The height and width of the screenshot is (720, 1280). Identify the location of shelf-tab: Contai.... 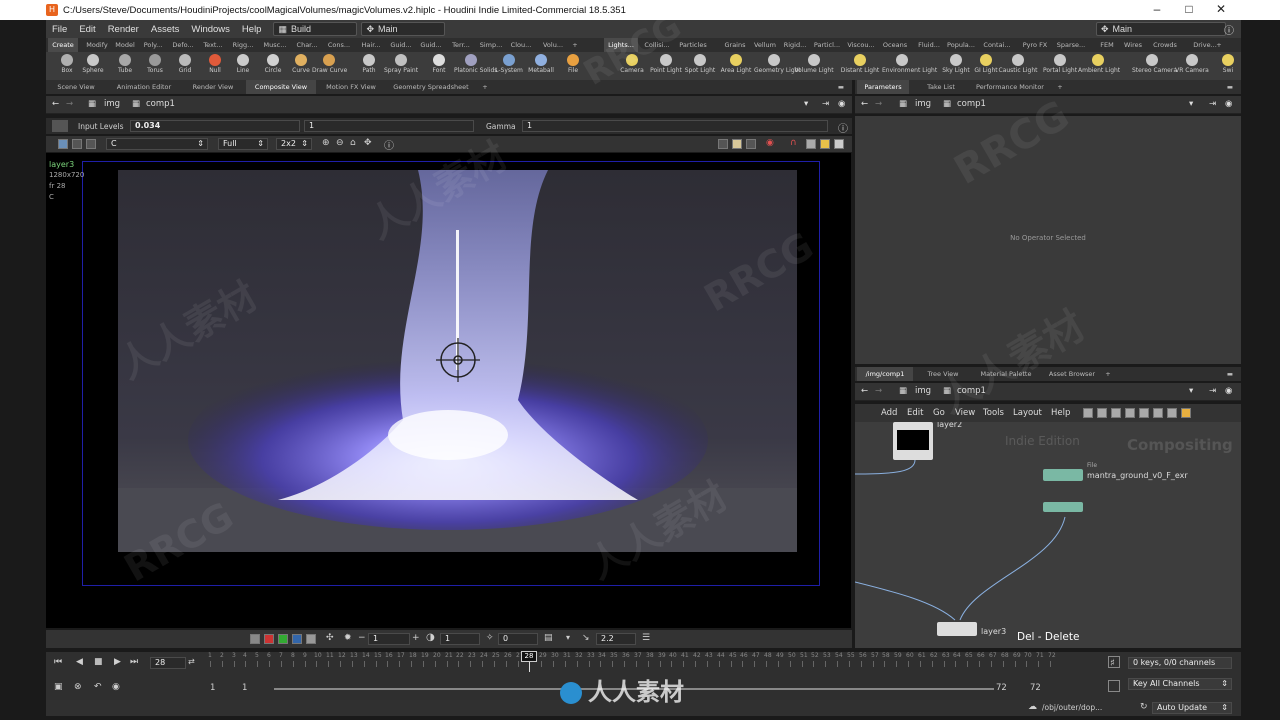
(997, 45).